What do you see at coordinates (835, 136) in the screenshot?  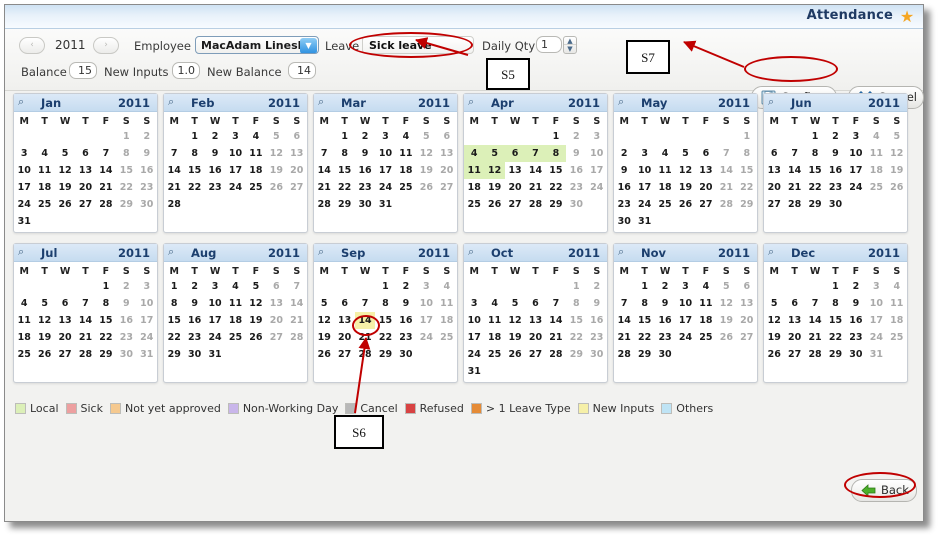 I see `calendar-day: 2` at bounding box center [835, 136].